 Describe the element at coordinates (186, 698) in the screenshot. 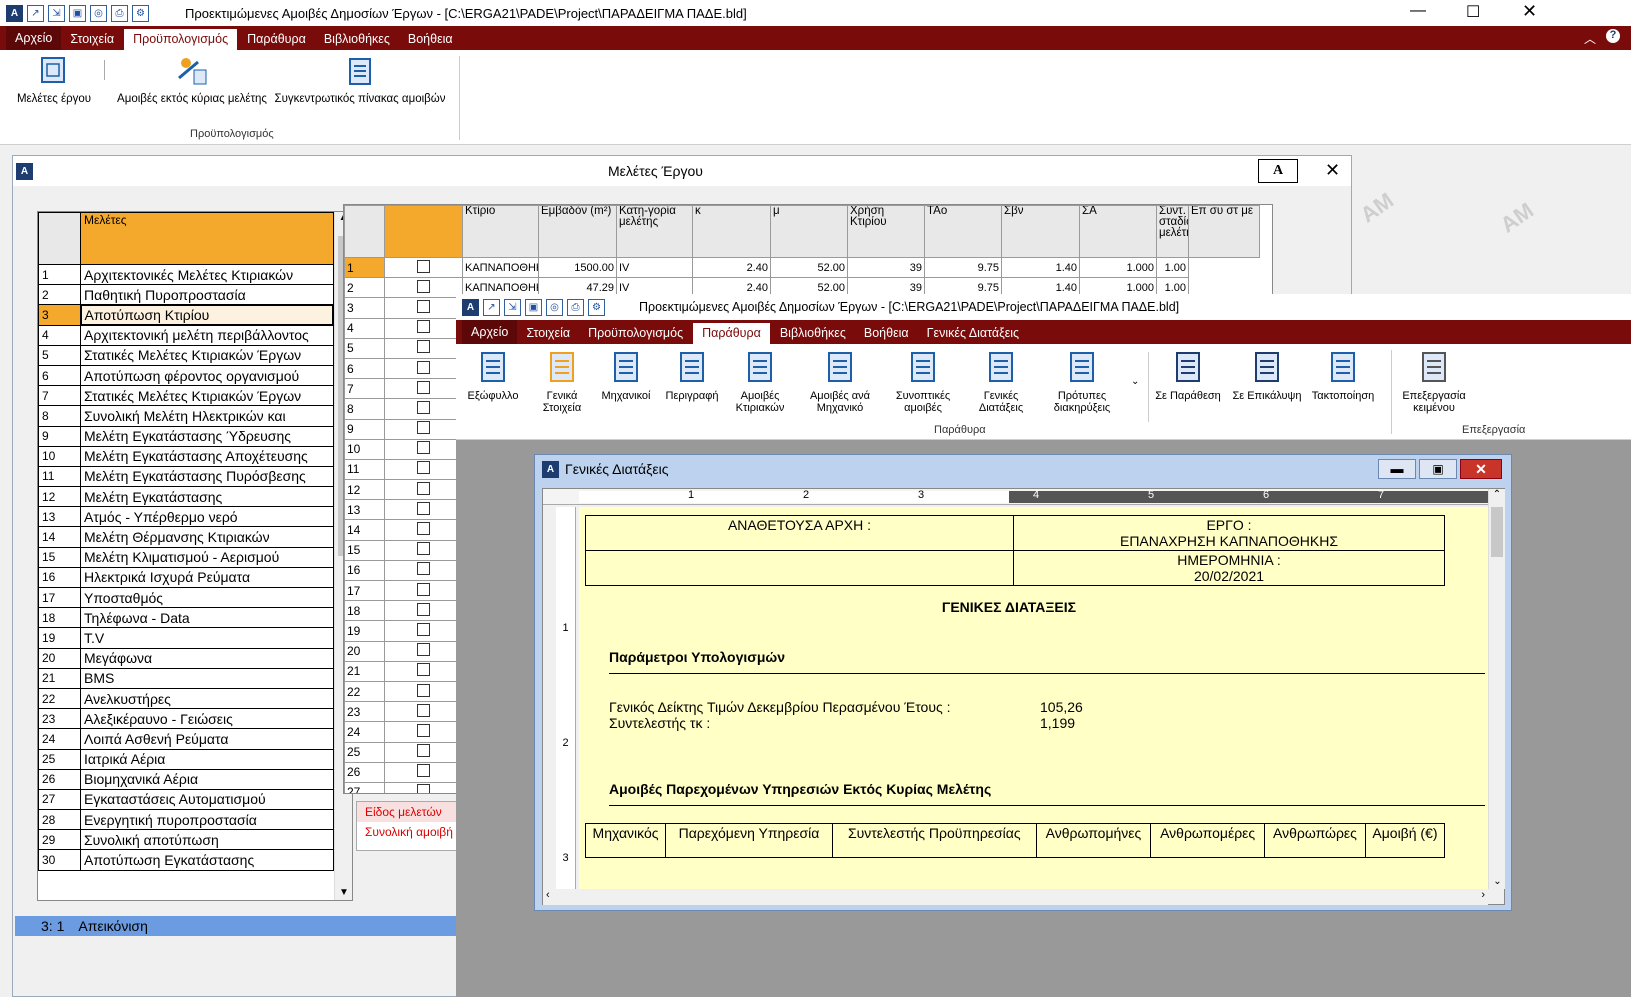

I see `study-row: 22 Ανελκυστήρες` at that location.